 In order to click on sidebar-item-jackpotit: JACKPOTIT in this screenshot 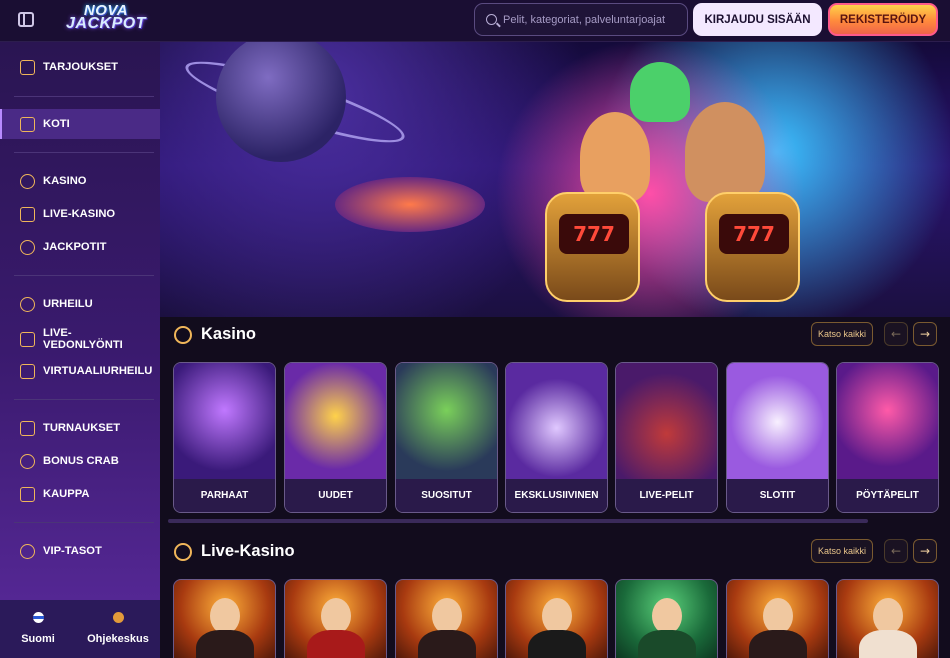, I will do `click(80, 247)`.